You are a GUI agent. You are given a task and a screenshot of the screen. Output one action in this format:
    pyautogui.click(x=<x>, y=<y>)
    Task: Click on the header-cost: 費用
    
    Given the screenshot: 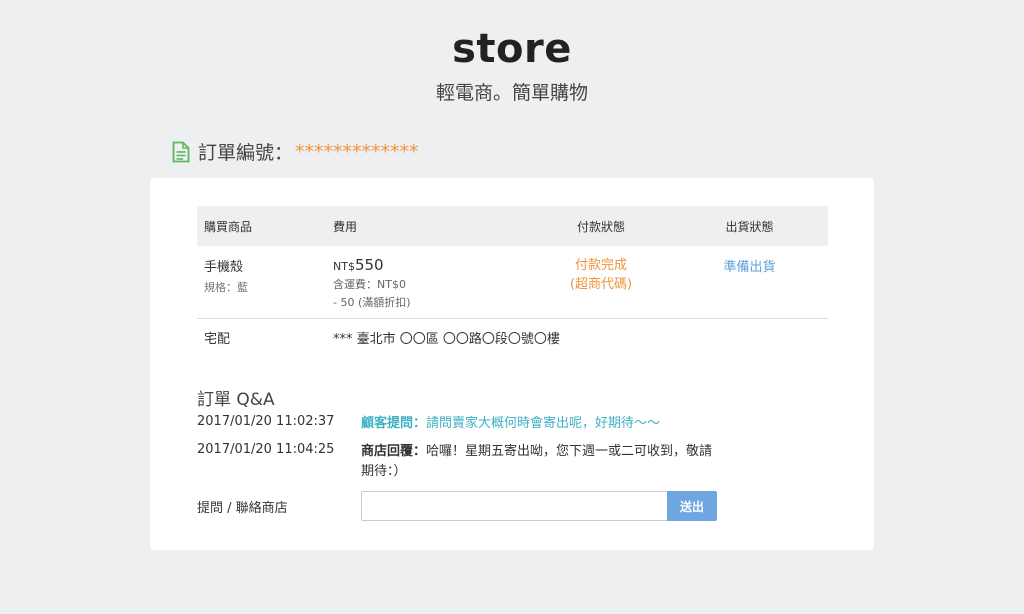 What is the action you would take?
    pyautogui.click(x=345, y=226)
    